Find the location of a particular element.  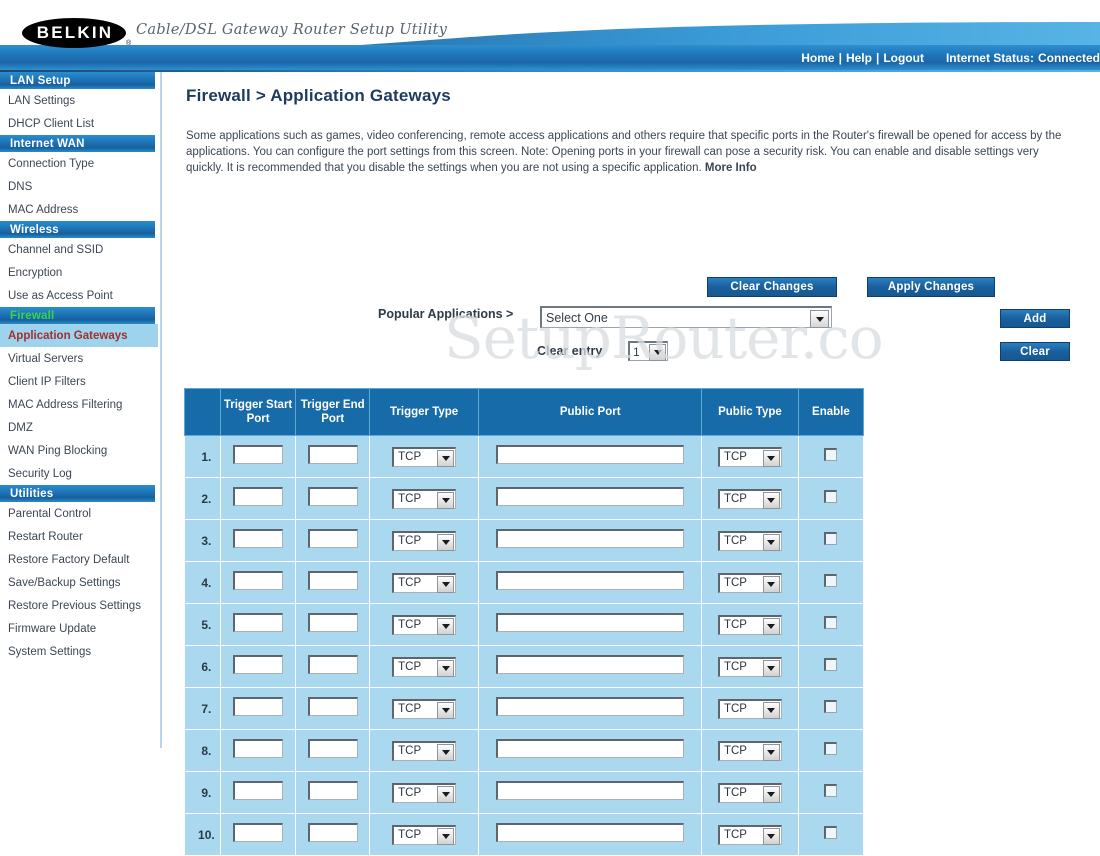

add-button: Add is located at coordinates (1035, 318).